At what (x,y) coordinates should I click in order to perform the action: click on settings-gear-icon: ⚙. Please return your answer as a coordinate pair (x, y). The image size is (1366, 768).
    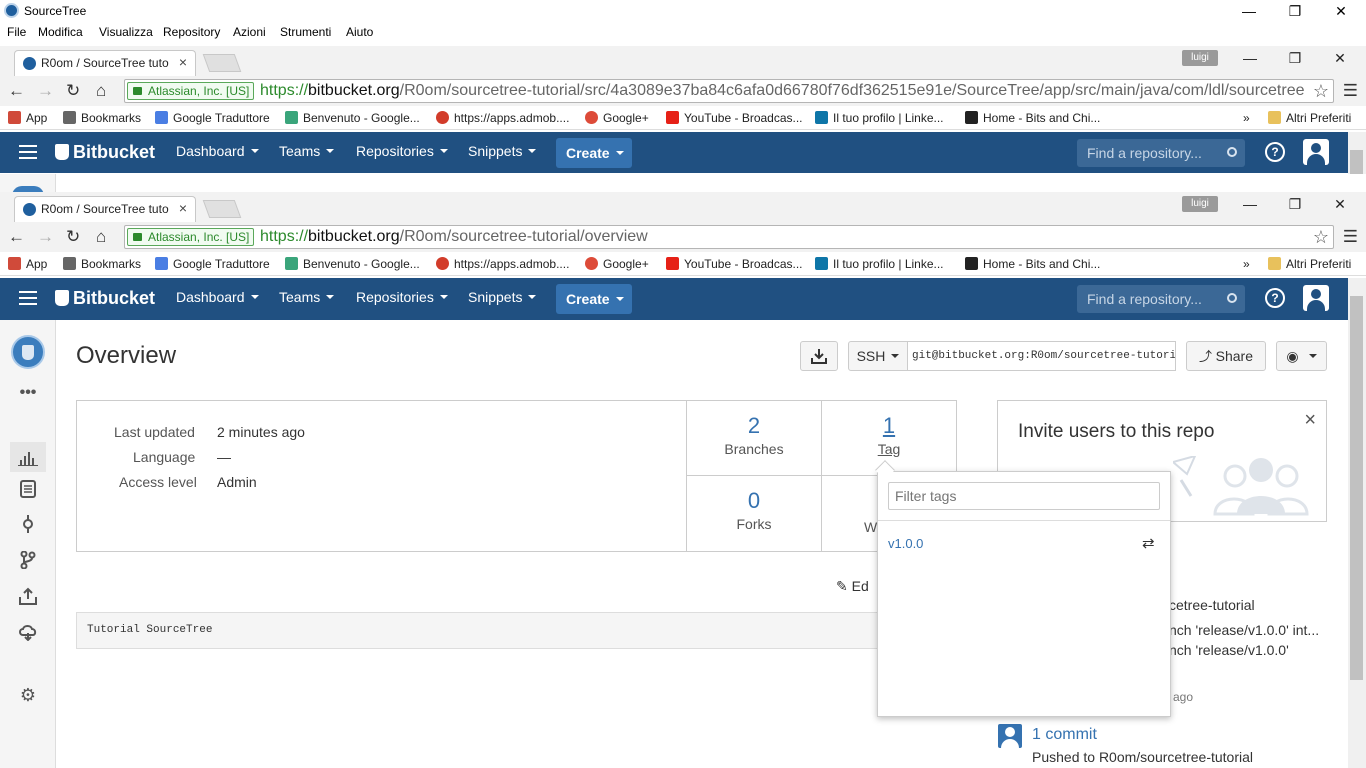
    Looking at the image, I should click on (28, 695).